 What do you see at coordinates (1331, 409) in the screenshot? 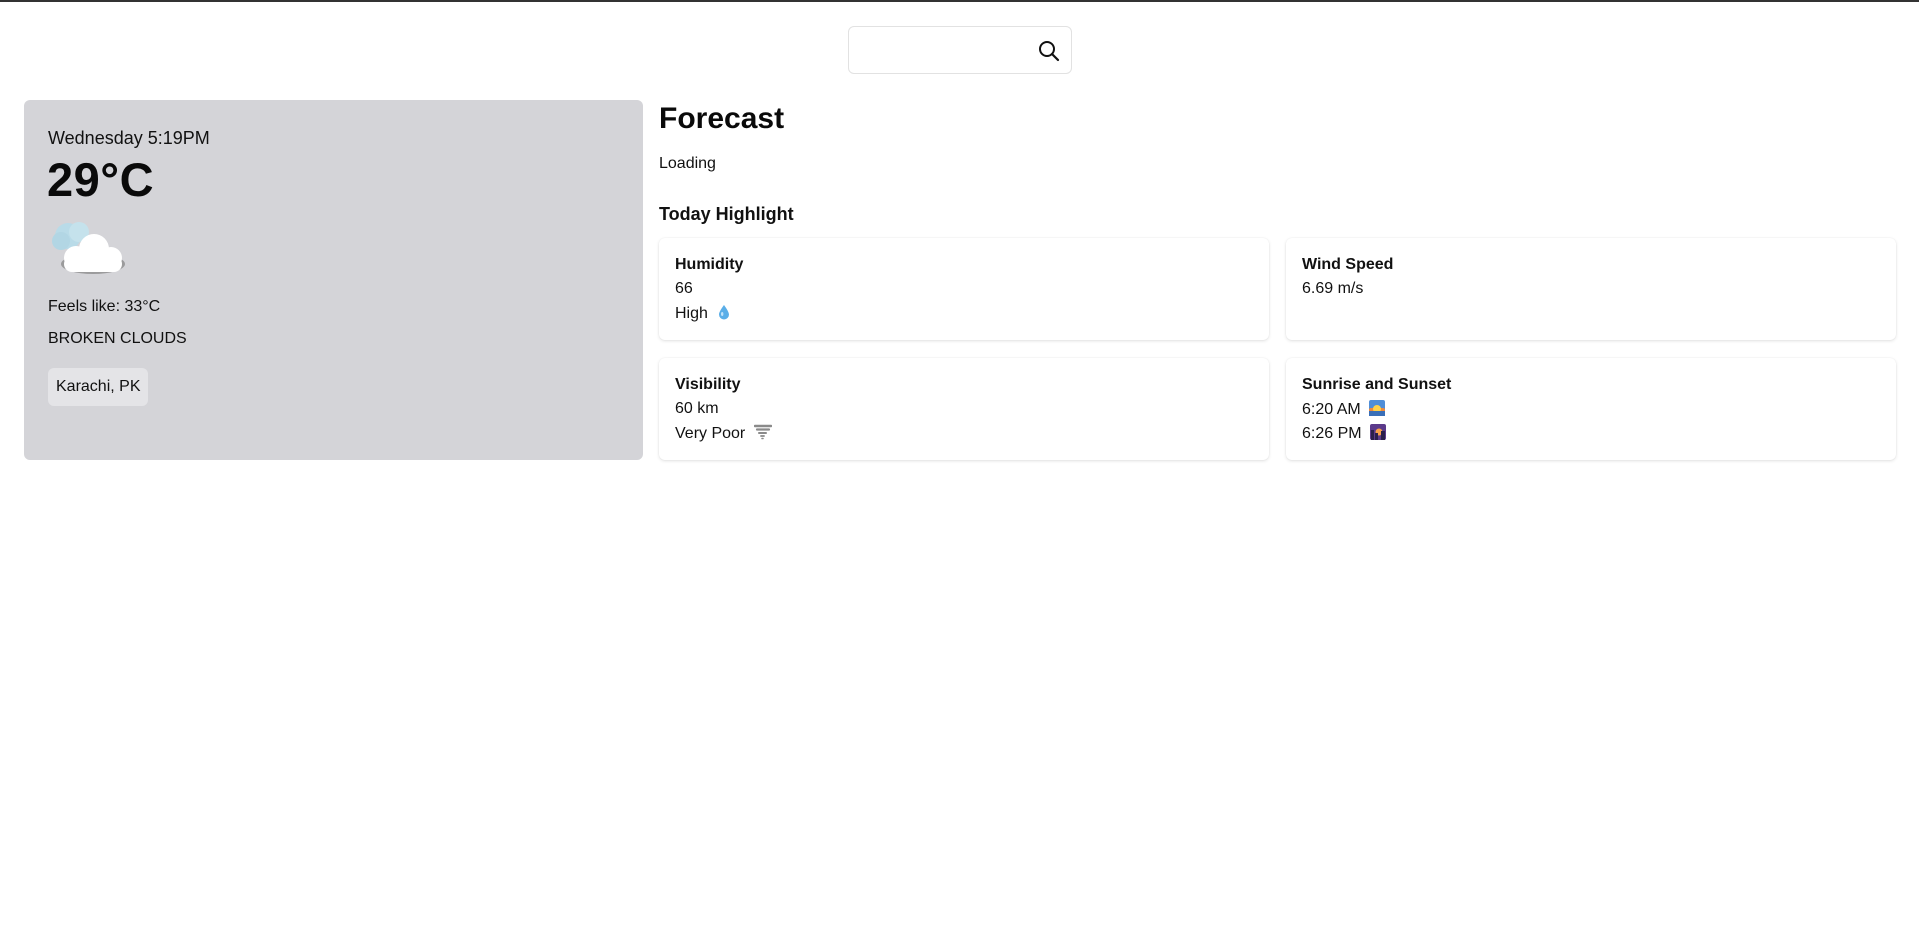
I see `sunrise-time: 6:20 AM` at bounding box center [1331, 409].